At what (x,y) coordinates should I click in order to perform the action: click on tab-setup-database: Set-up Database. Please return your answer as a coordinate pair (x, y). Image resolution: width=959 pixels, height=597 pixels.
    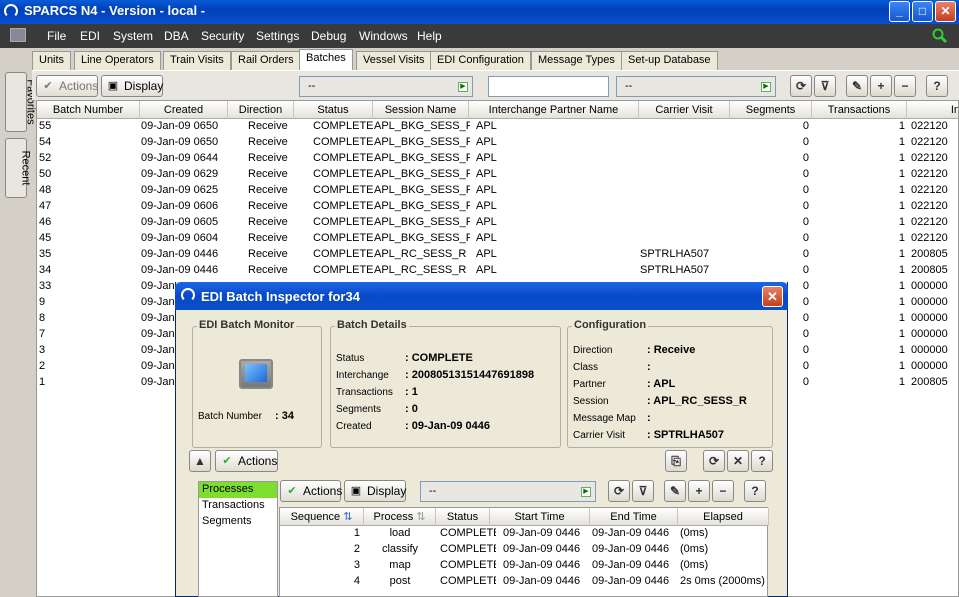
    Looking at the image, I should click on (669, 60).